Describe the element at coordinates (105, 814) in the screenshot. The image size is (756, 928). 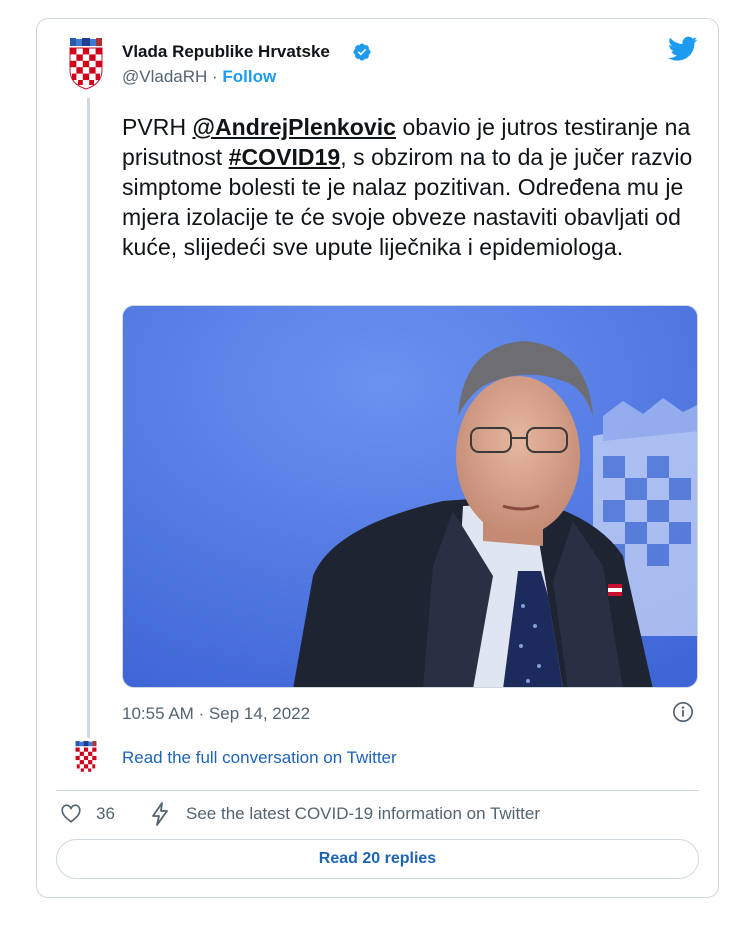
I see `like-count: 36` at that location.